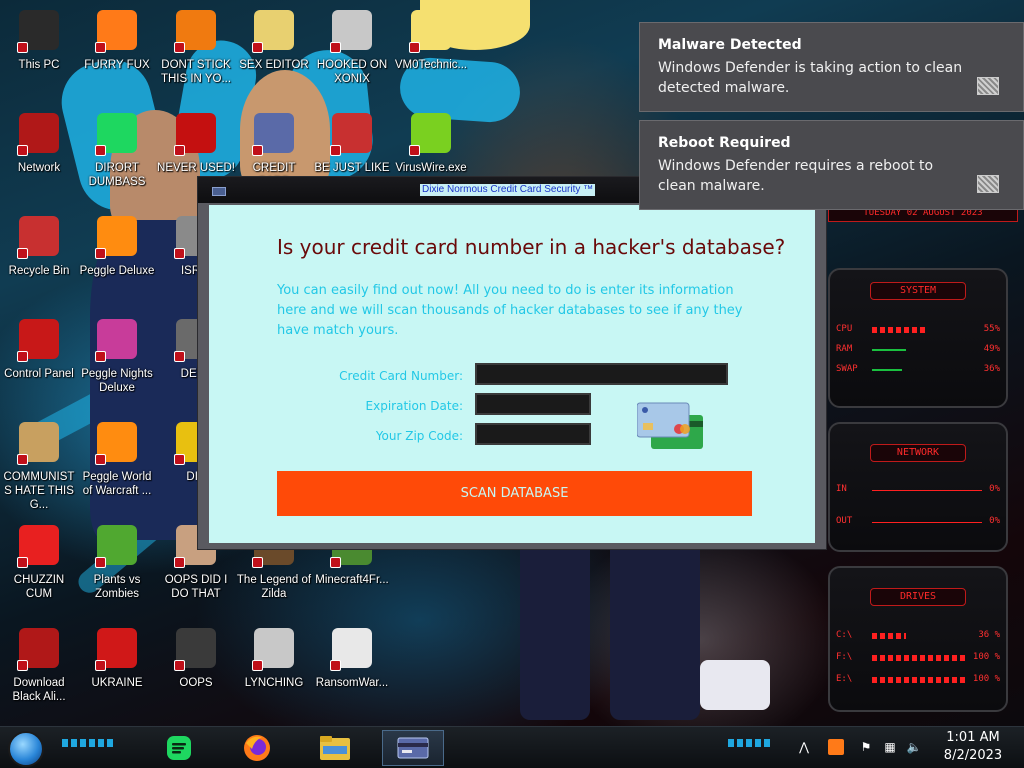 This screenshot has width=1024, height=768. Describe the element at coordinates (994, 521) in the screenshot. I see `gadget-net-out-value: 0%` at that location.